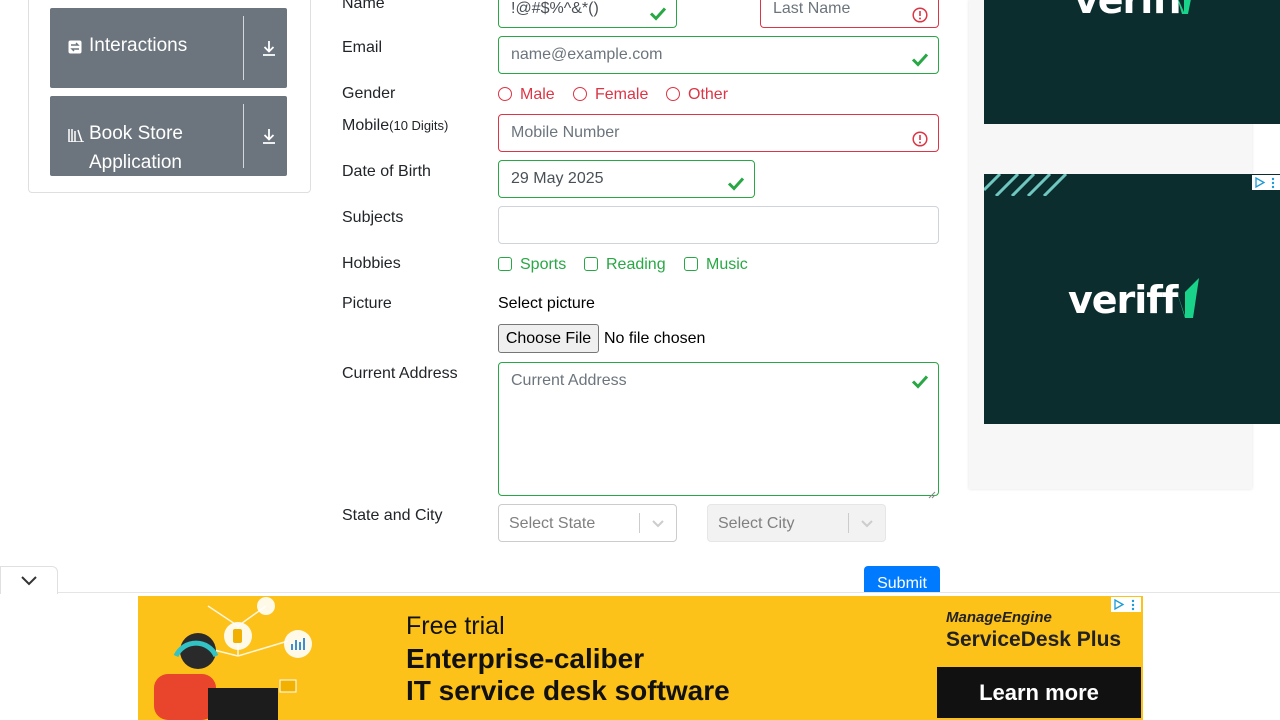 Image resolution: width=1280 pixels, height=720 pixels. I want to click on state-select: Select State, so click(587, 523).